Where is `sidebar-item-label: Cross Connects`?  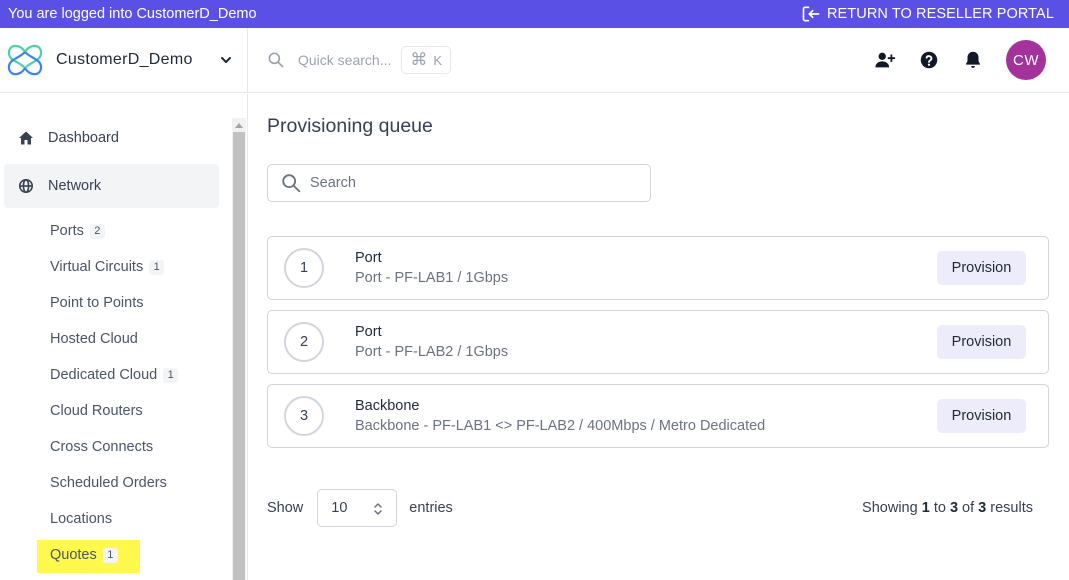 sidebar-item-label: Cross Connects is located at coordinates (102, 447).